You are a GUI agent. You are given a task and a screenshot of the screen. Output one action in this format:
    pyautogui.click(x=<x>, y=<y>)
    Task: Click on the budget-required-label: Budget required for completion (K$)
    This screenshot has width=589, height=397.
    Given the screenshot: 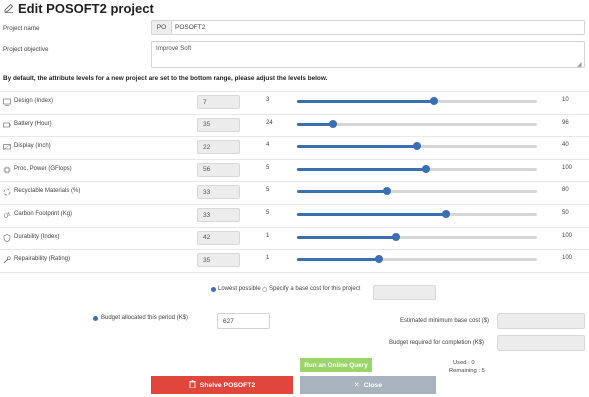 What is the action you would take?
    pyautogui.click(x=437, y=343)
    